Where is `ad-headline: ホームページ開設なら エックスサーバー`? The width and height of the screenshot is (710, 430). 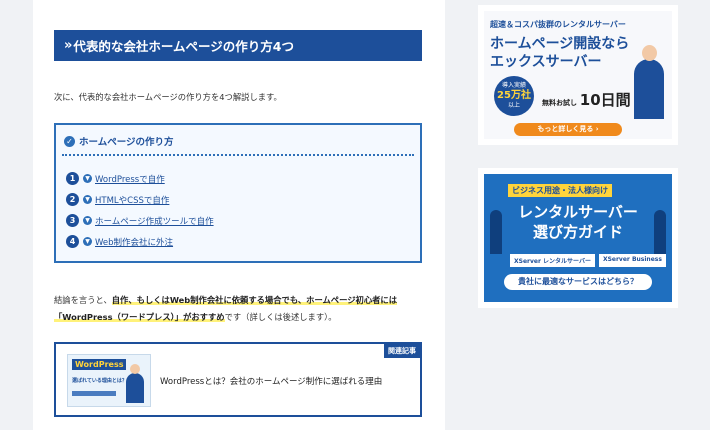
ad-headline: ホームページ開設なら エックスサーバー is located at coordinates (559, 53).